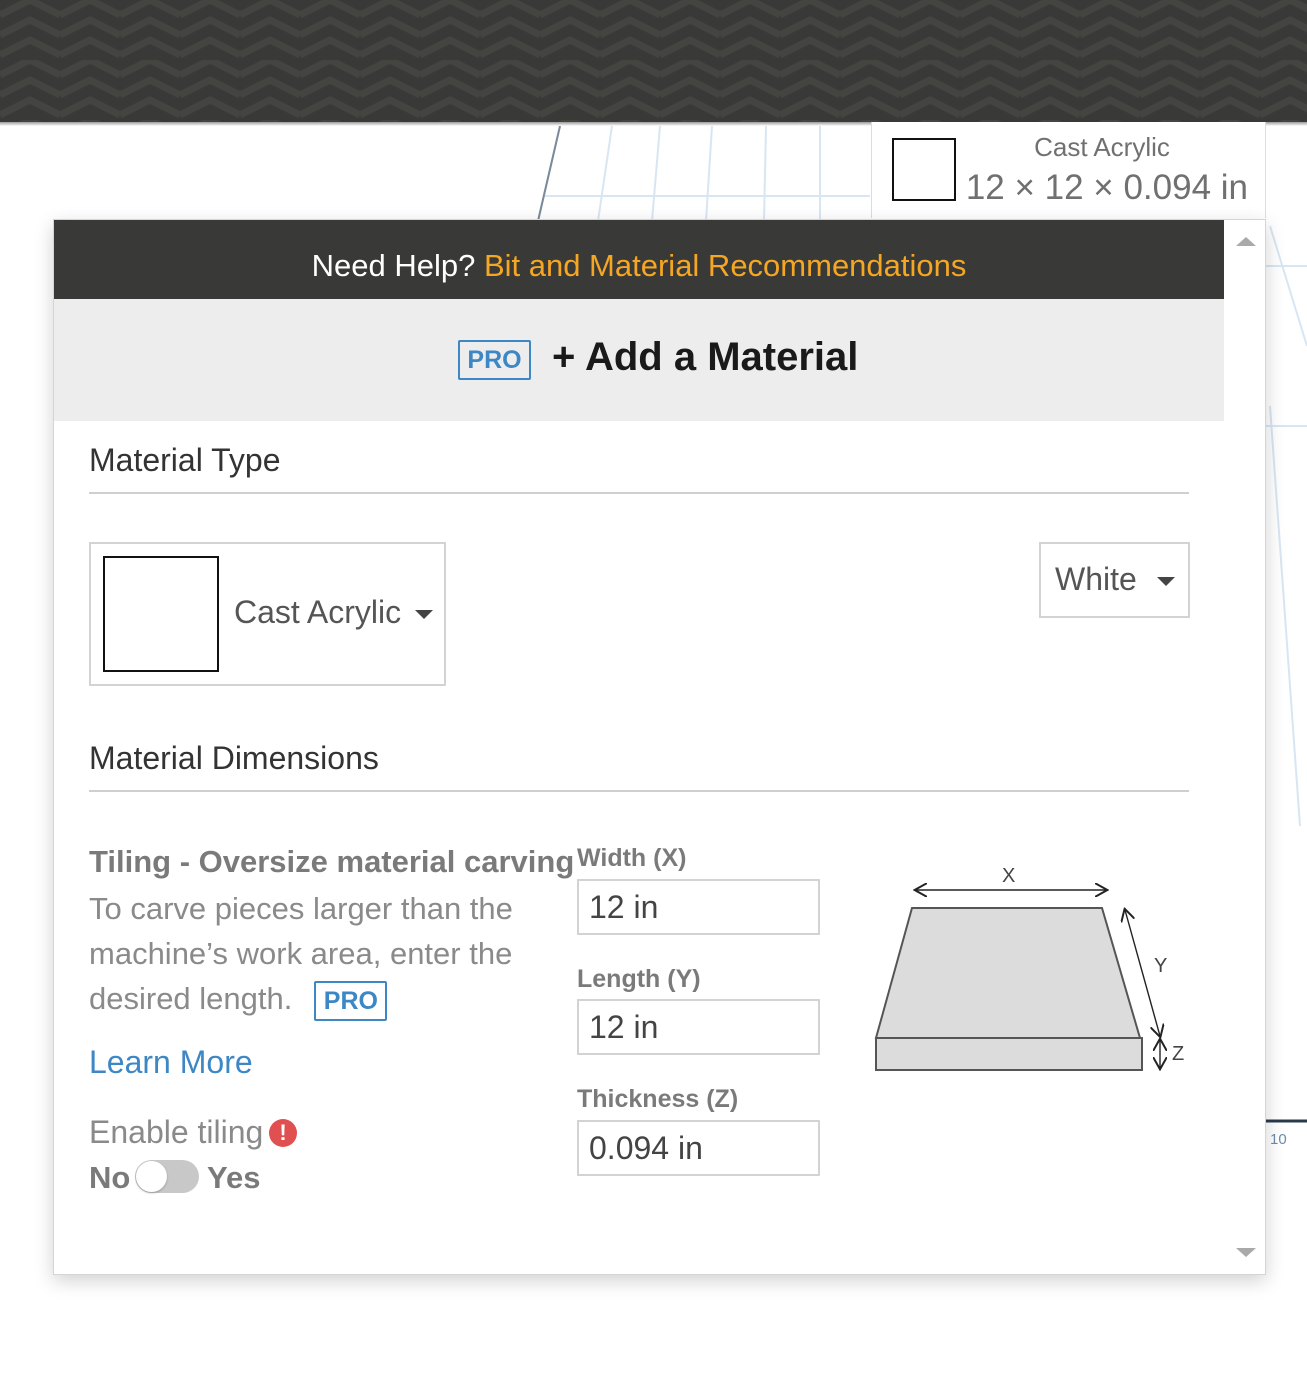 This screenshot has height=1380, width=1307. What do you see at coordinates (658, 1099) in the screenshot?
I see `thickness-label: Thickness (Z)` at bounding box center [658, 1099].